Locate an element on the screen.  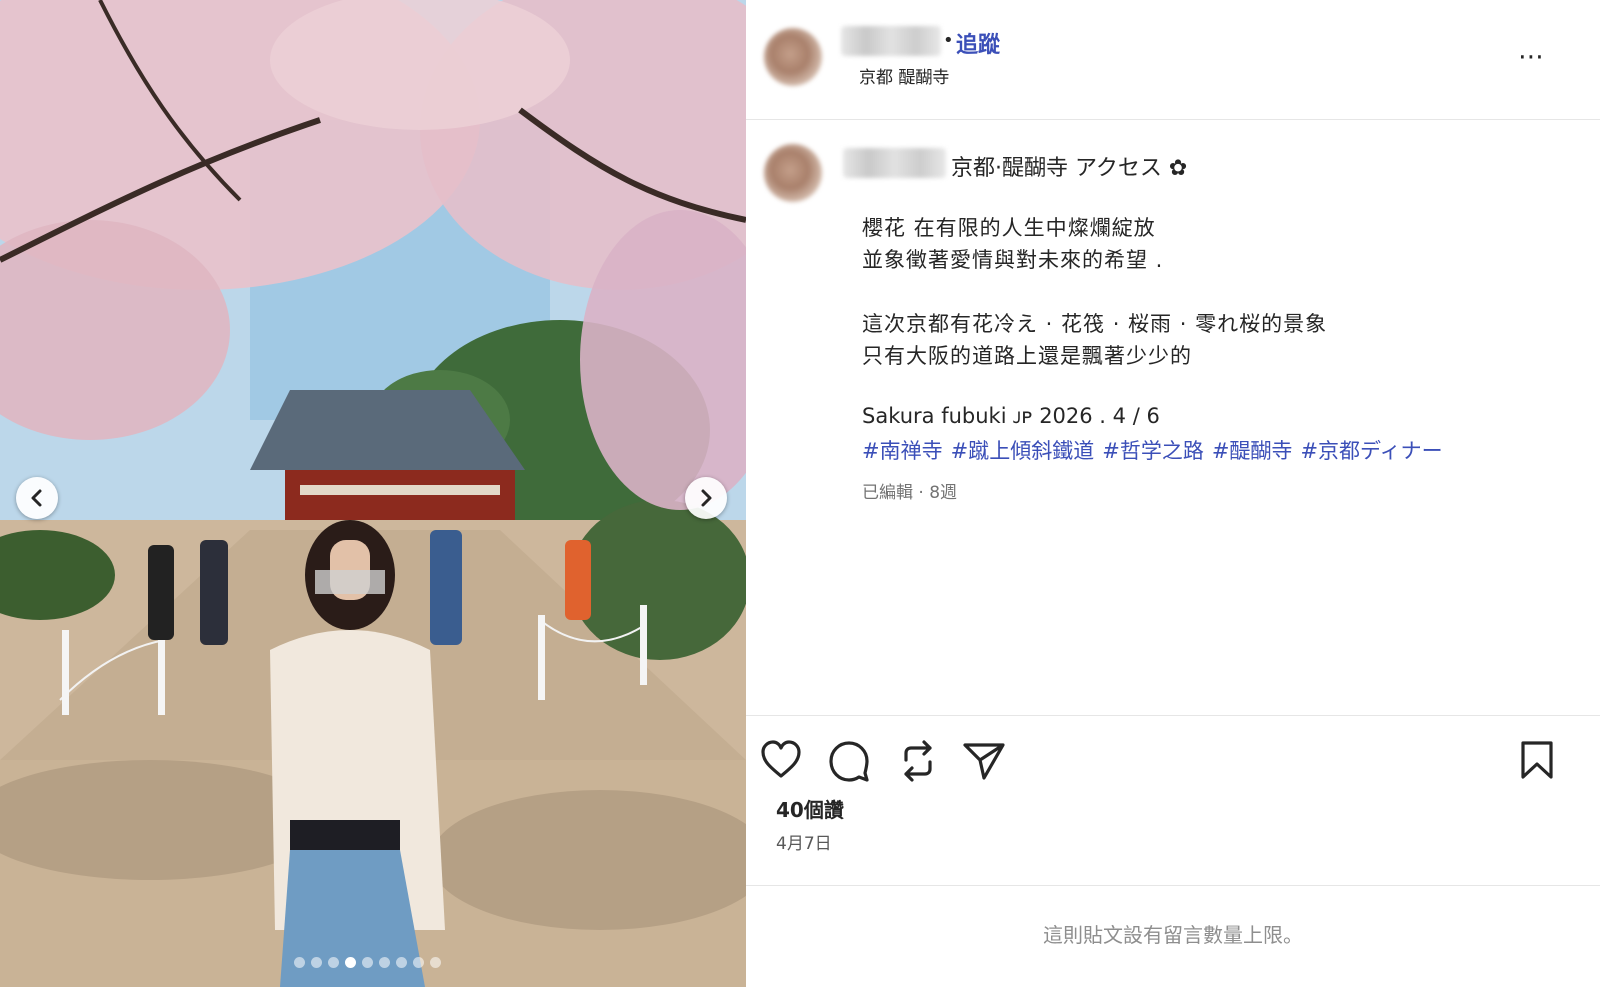
hashtag-list: #南禅寺 #蹴上傾斜鐵道 #哲学之路 #醍醐寺 #京都ディナー is located at coordinates (1152, 450).